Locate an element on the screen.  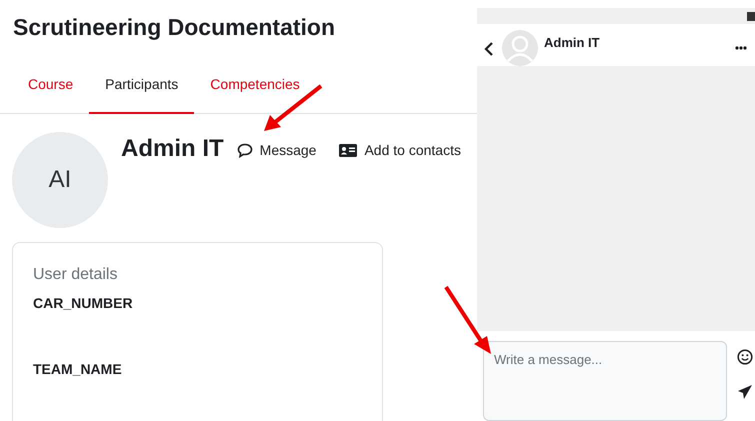
nav-tab: Course is located at coordinates (51, 89).